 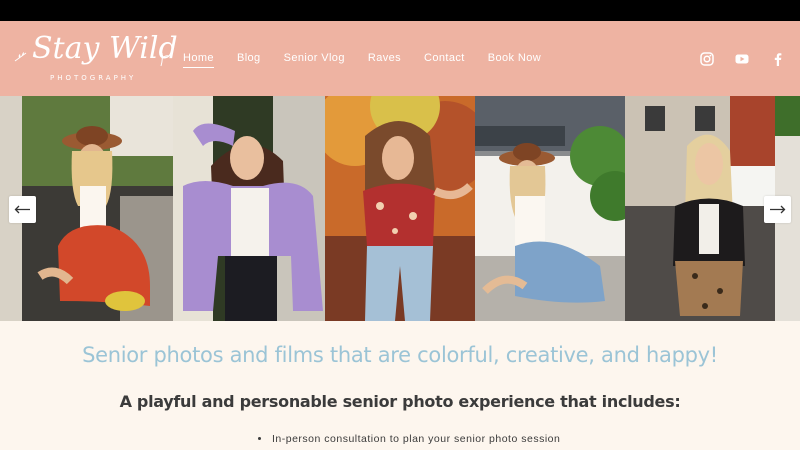 I want to click on nav-item-blog: Blog, so click(x=249, y=60).